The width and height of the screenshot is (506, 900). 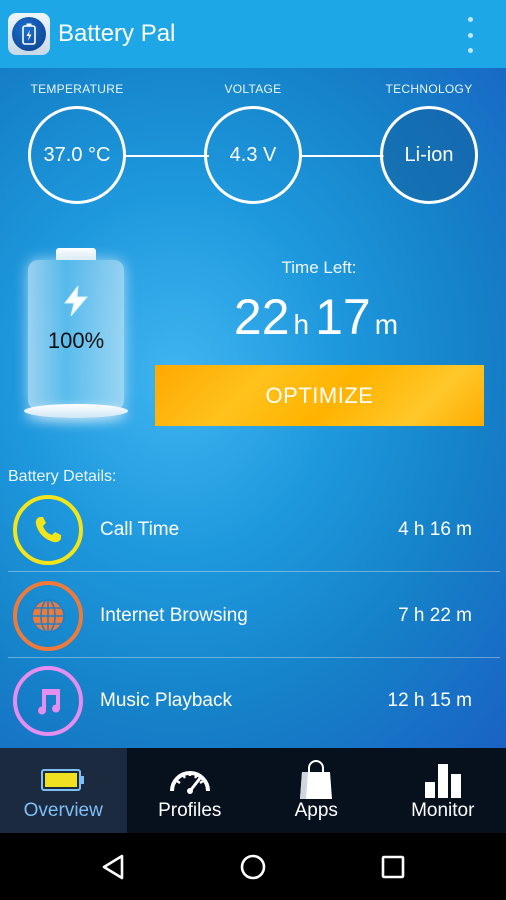 I want to click on nav-monitor-label: Monitor, so click(x=443, y=810).